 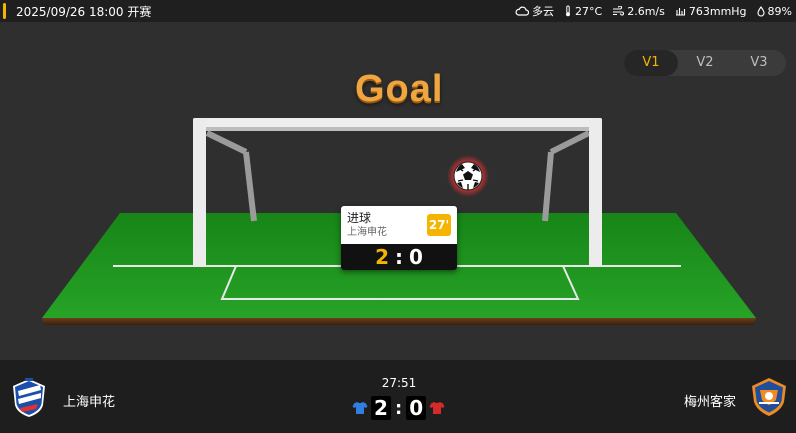 I want to click on tab-v2: V2, so click(x=705, y=63).